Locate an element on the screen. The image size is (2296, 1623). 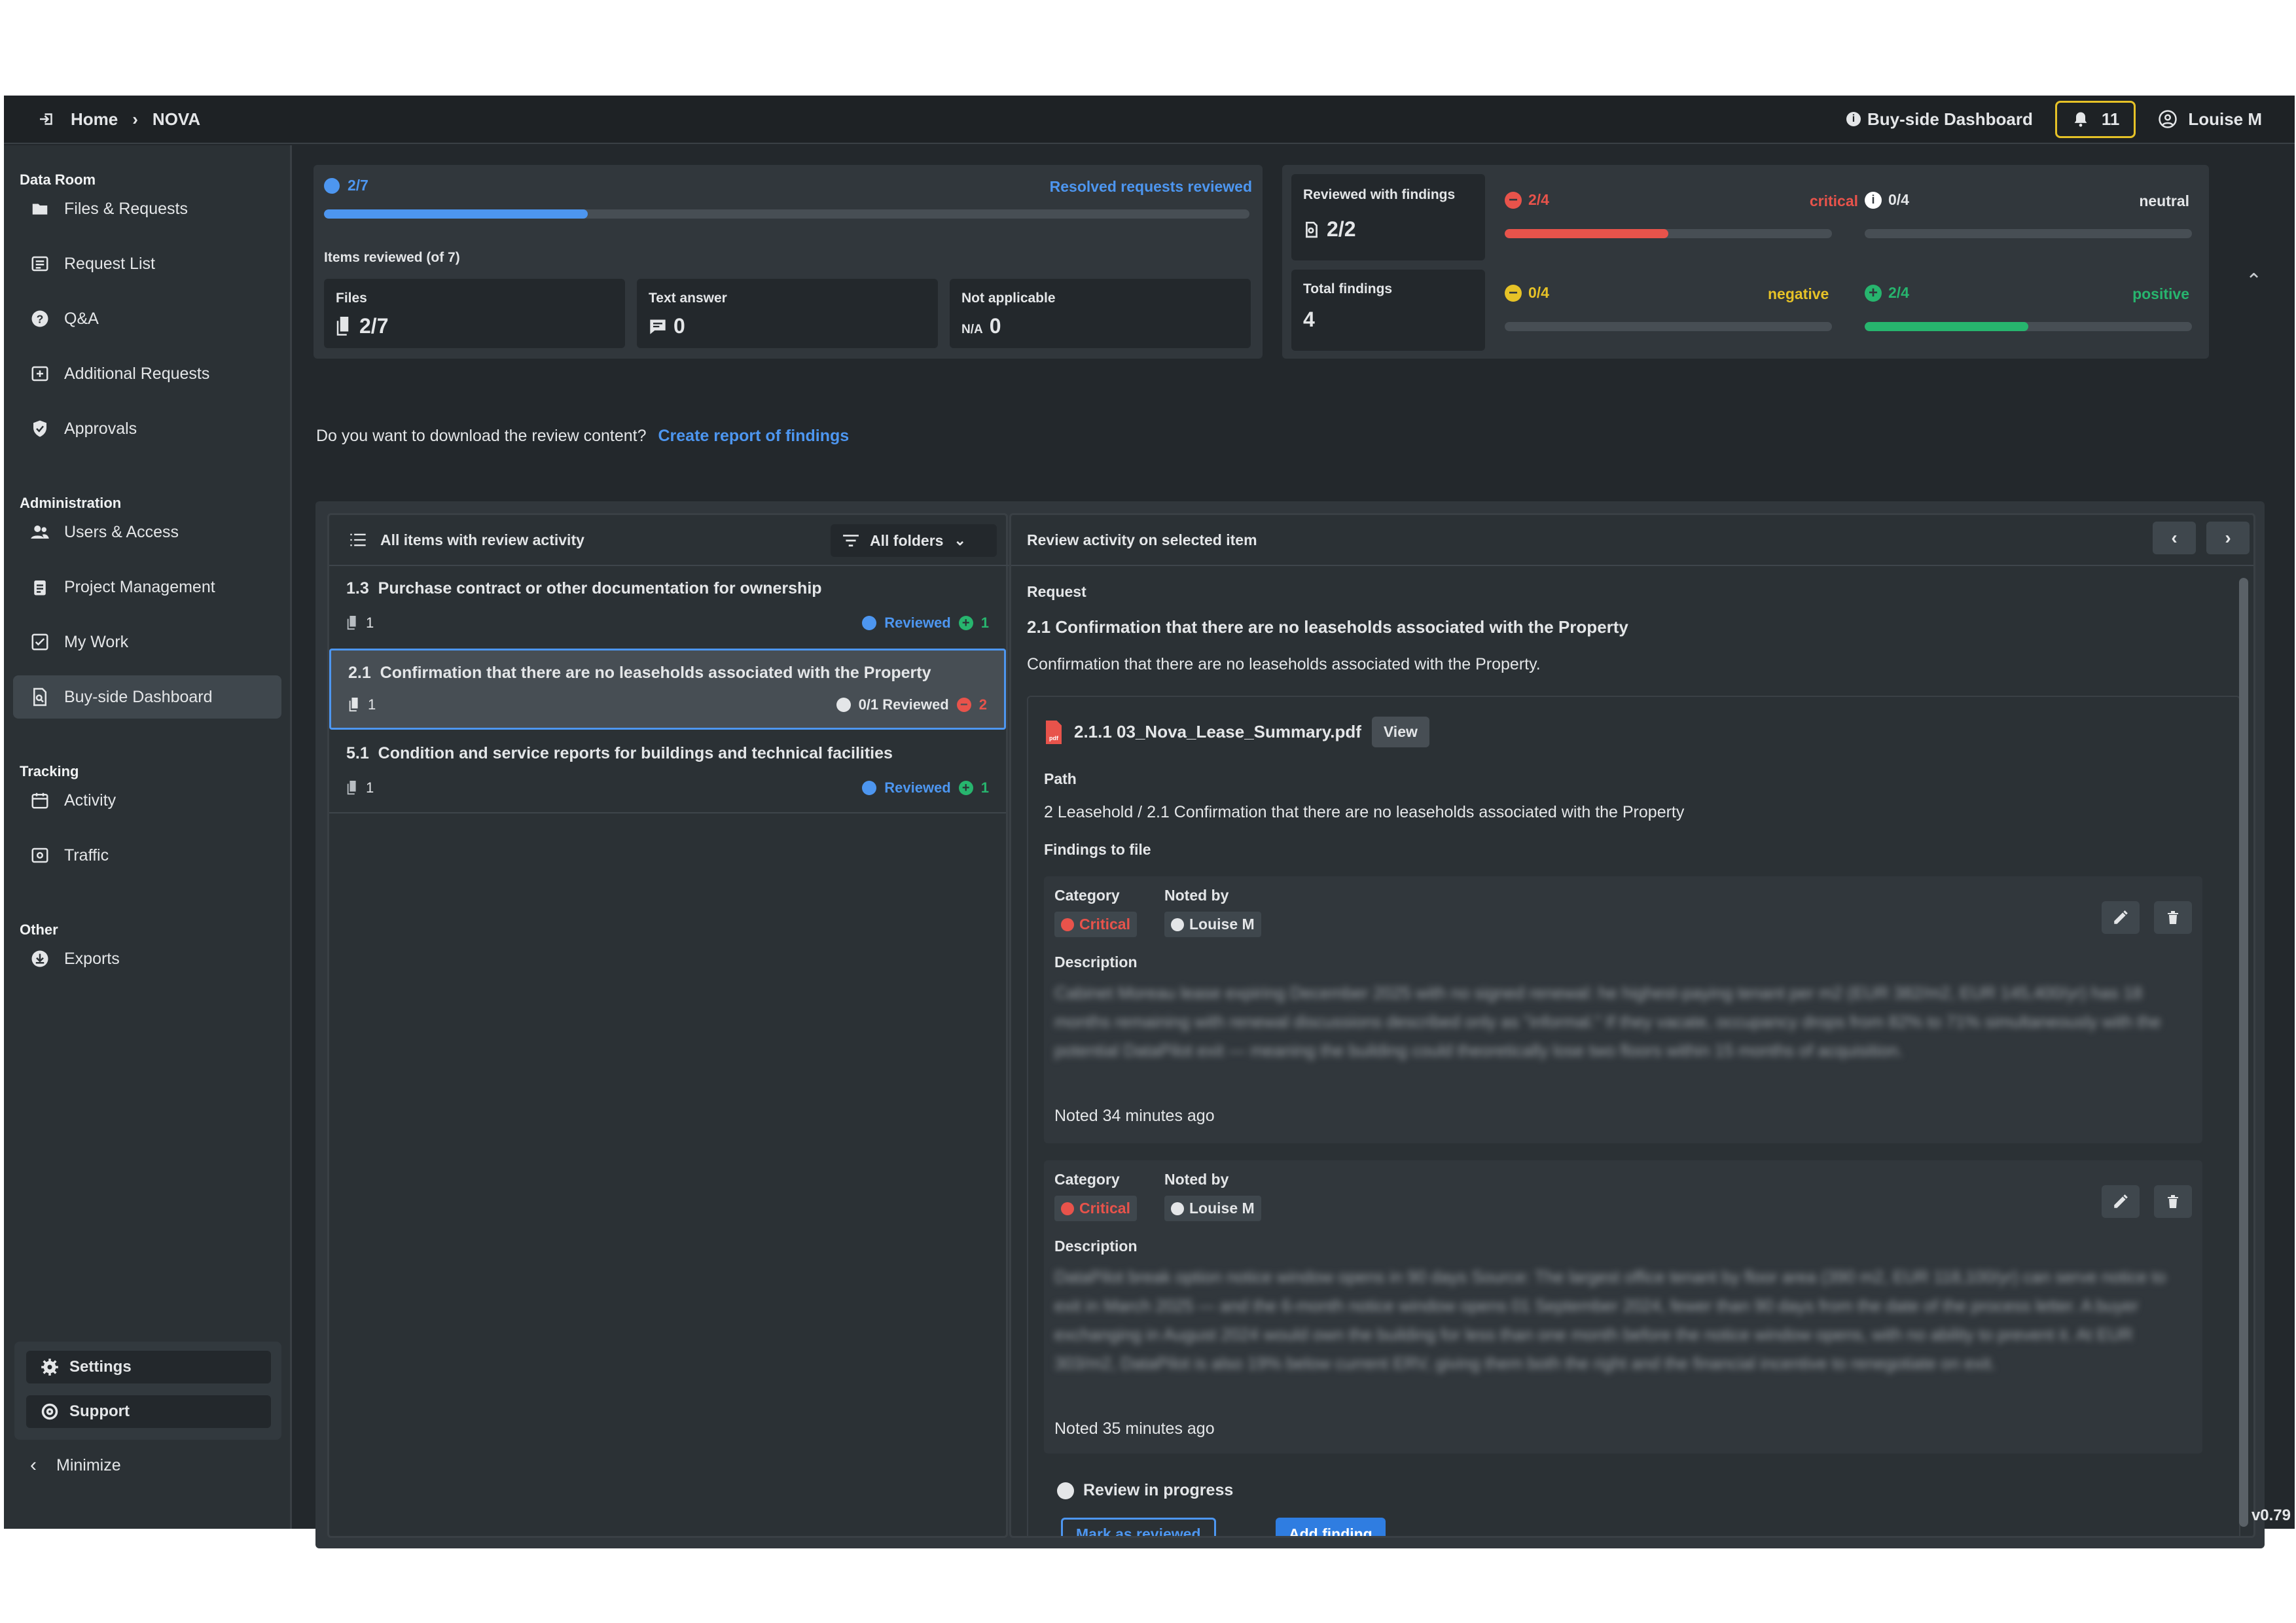
item-status-label: Reviewed is located at coordinates (917, 623).